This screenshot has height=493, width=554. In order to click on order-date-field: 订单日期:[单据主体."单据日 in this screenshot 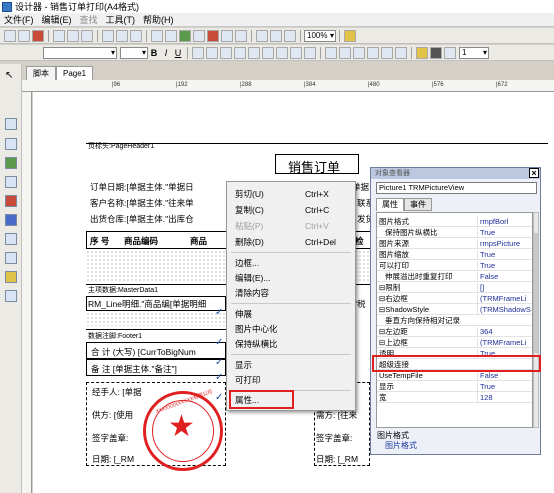, I will do `click(142, 187)`.